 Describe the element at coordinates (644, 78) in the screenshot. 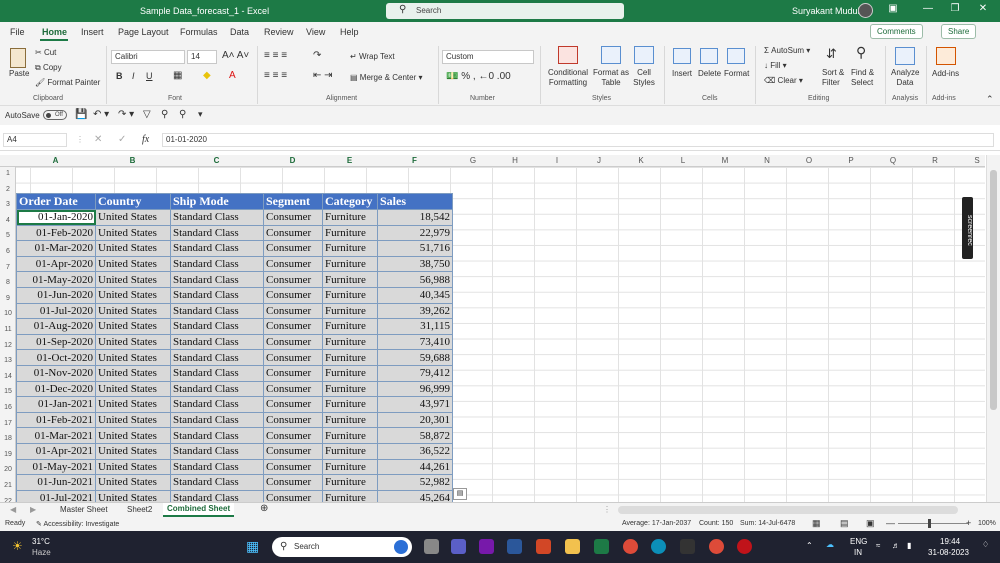

I see `cell-styles-label: Cell Styles` at that location.